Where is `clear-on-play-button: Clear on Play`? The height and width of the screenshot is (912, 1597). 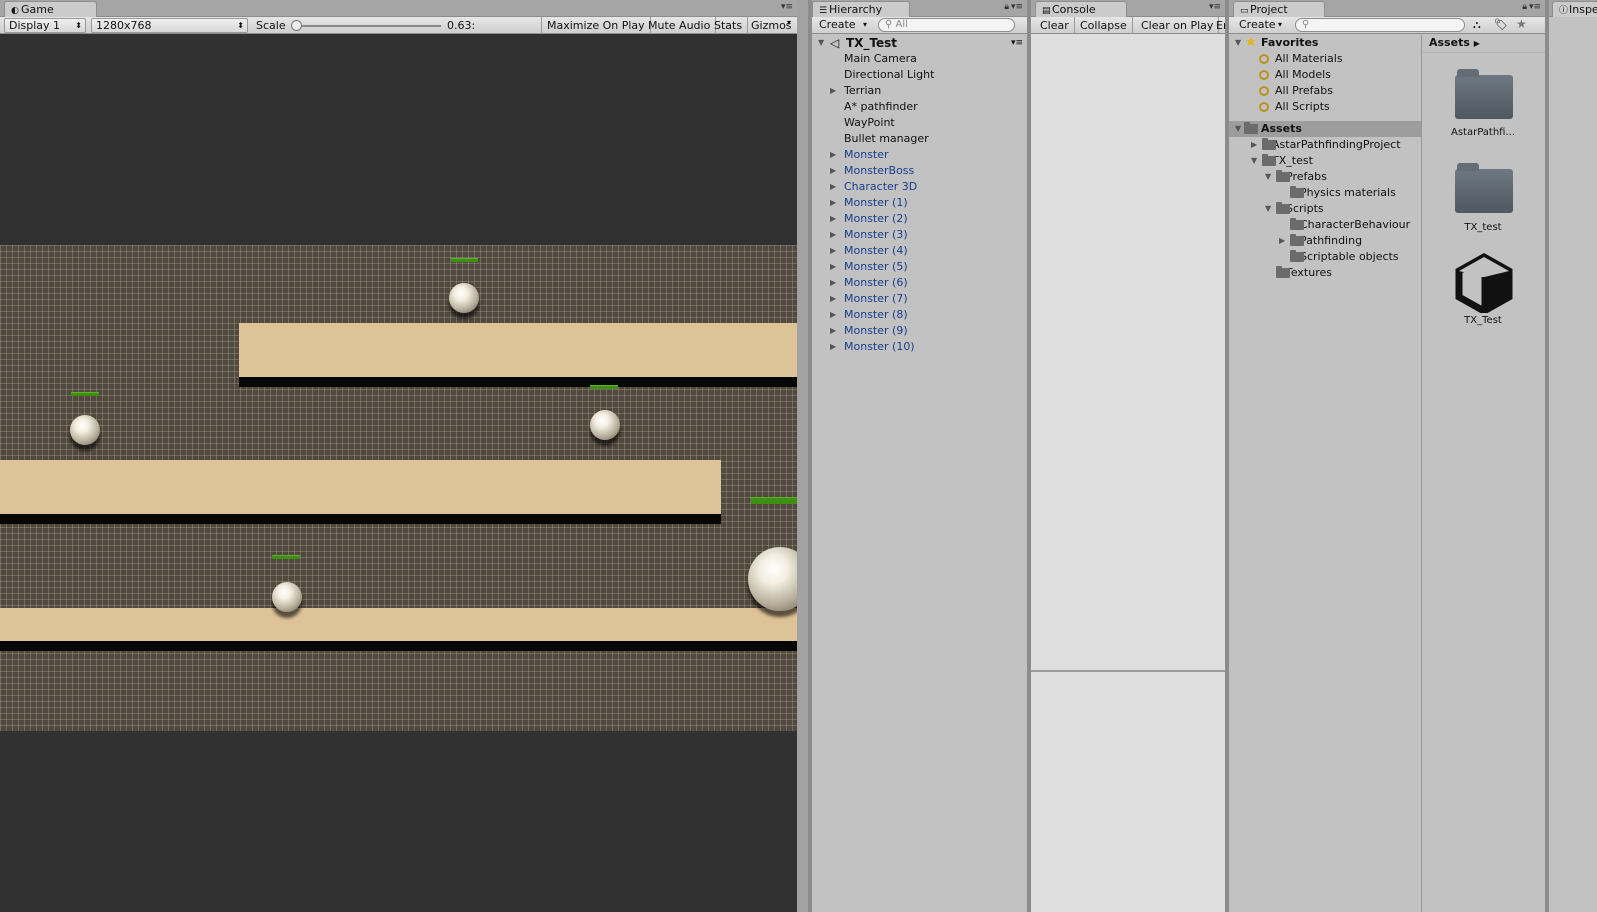 clear-on-play-button: Clear on Play is located at coordinates (1178, 25).